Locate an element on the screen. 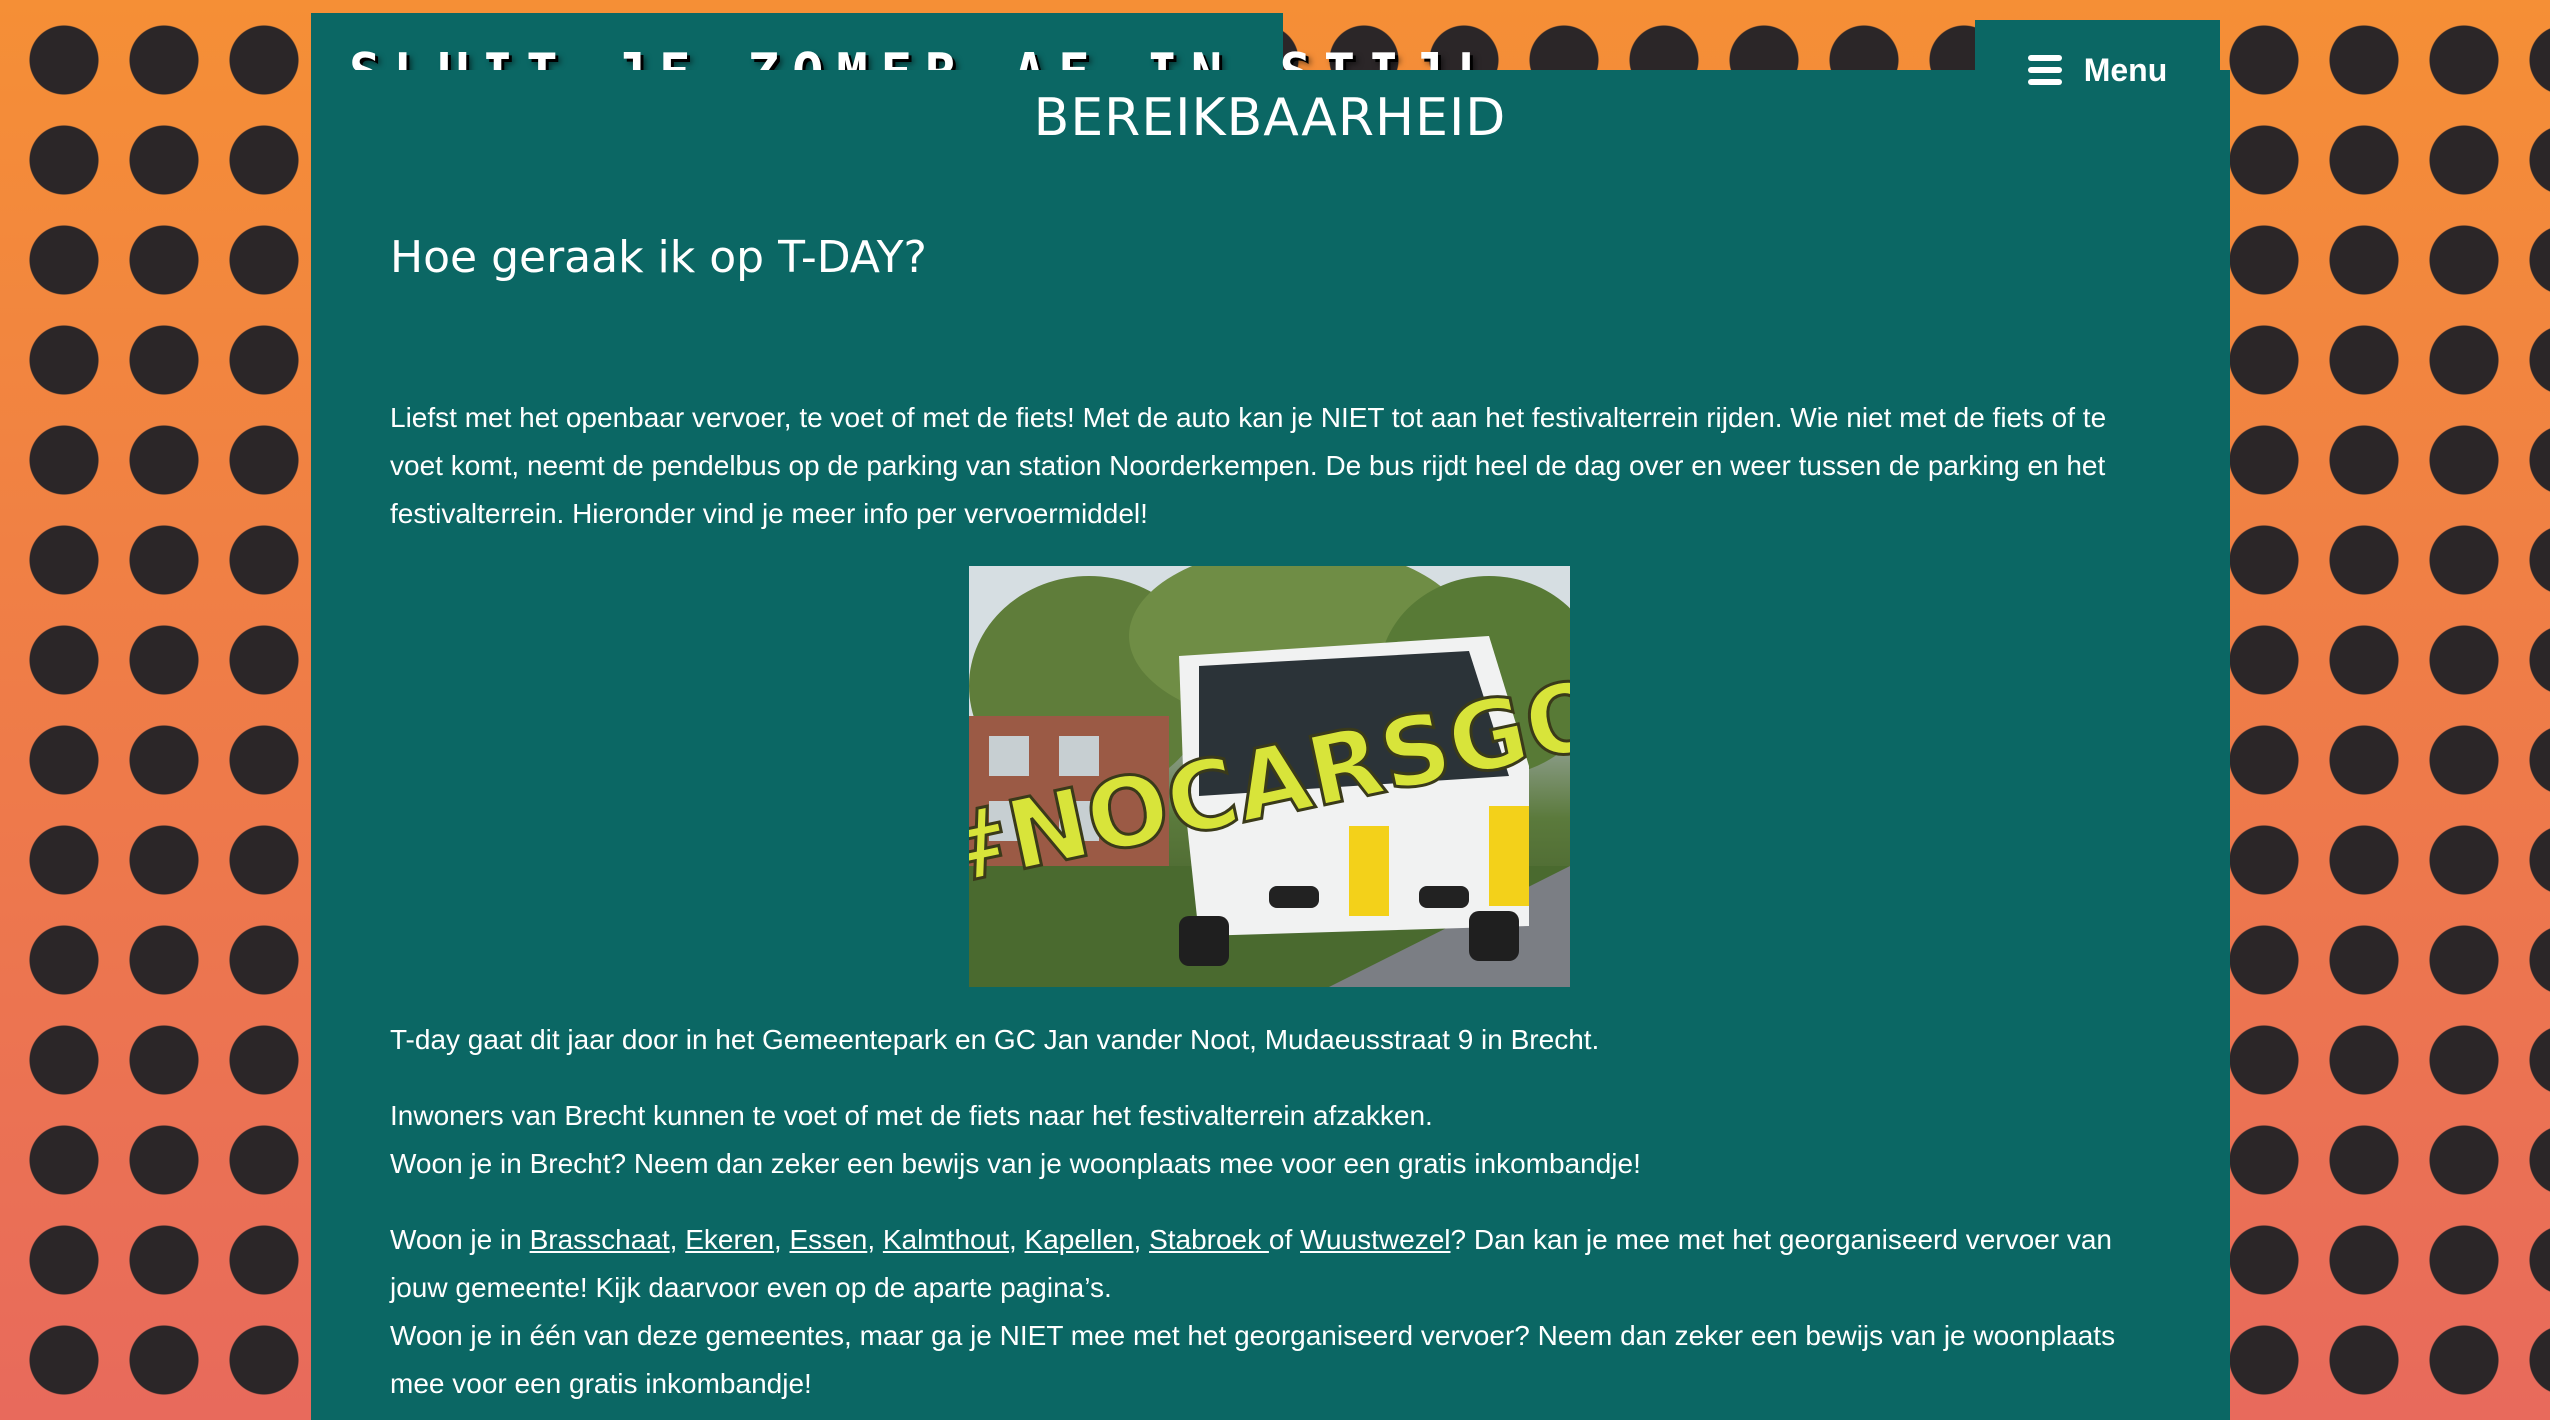 This screenshot has width=2550, height=1420. link-wuustwezel: Wuustwezel is located at coordinates (1375, 1239).